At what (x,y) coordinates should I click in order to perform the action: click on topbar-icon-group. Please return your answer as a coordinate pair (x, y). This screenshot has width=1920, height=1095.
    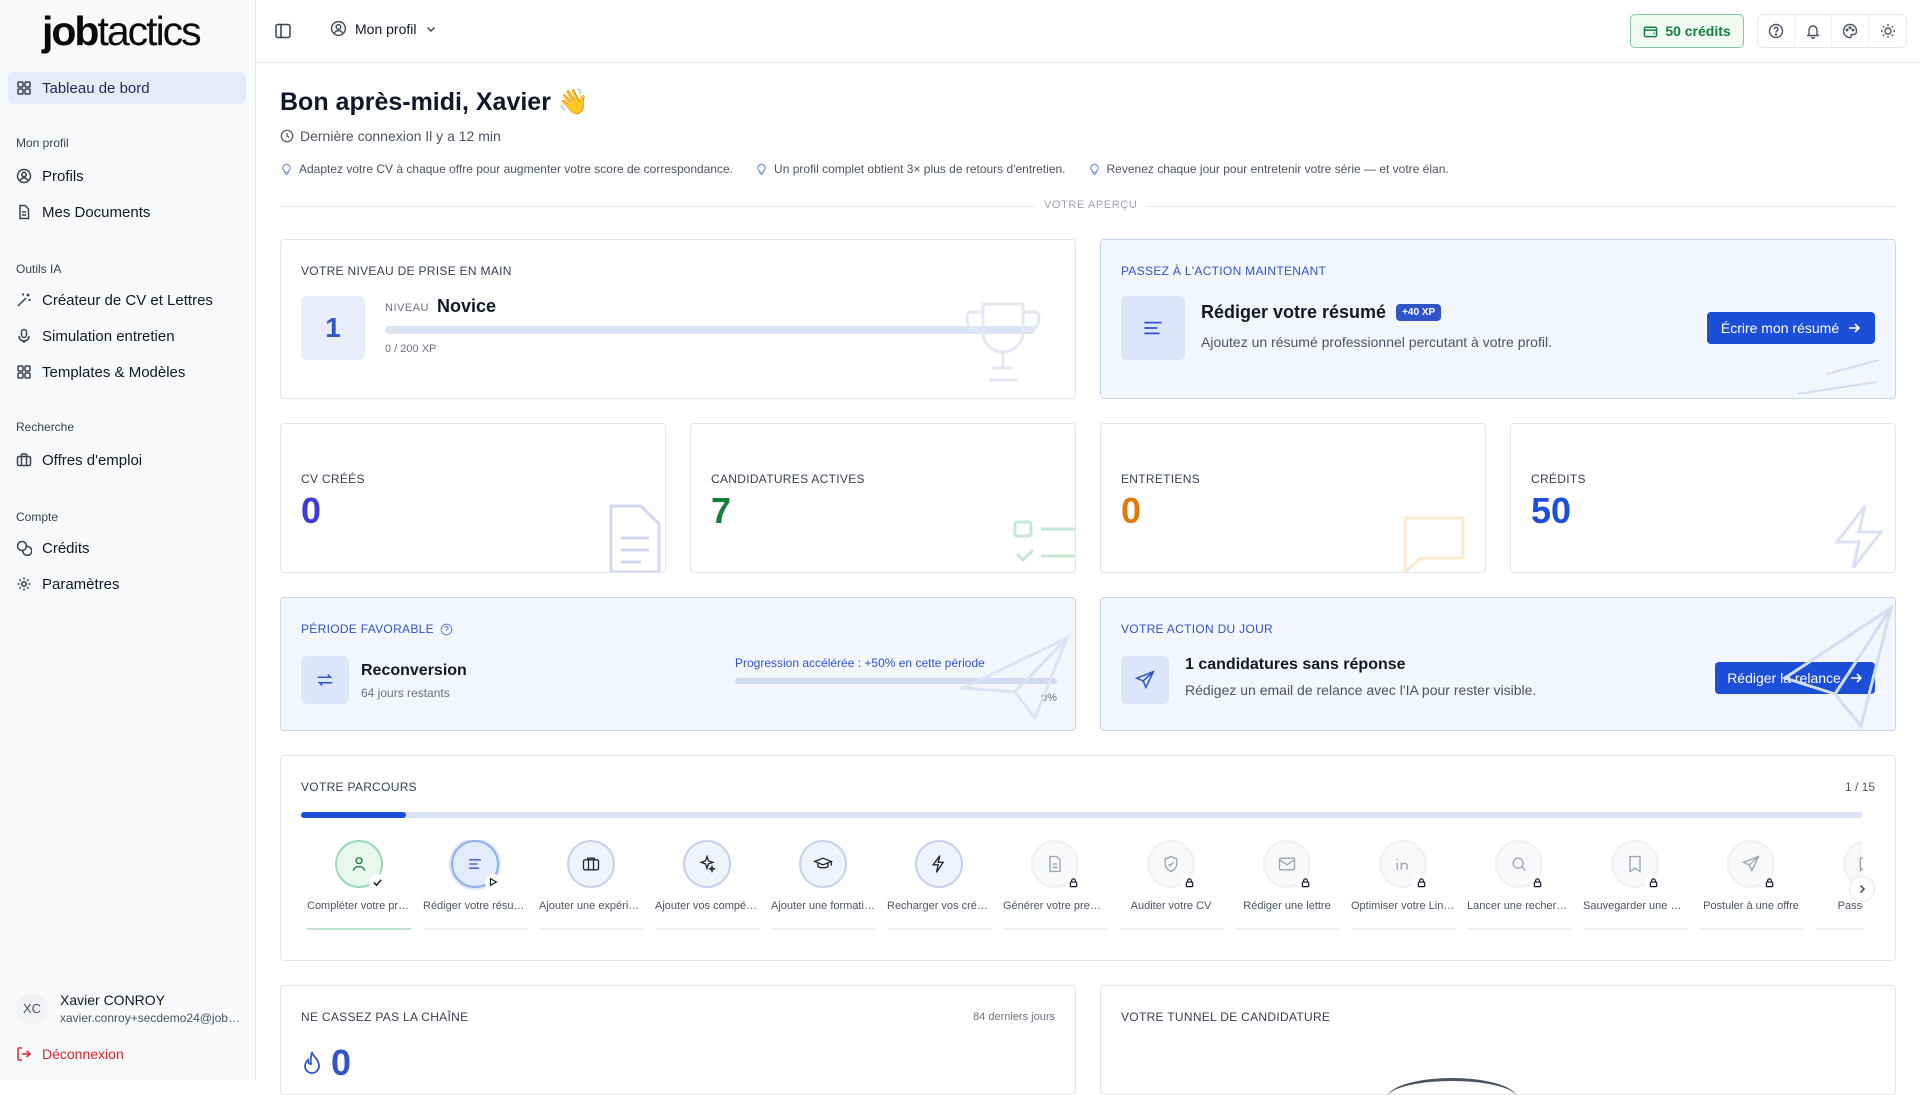
    Looking at the image, I should click on (1832, 31).